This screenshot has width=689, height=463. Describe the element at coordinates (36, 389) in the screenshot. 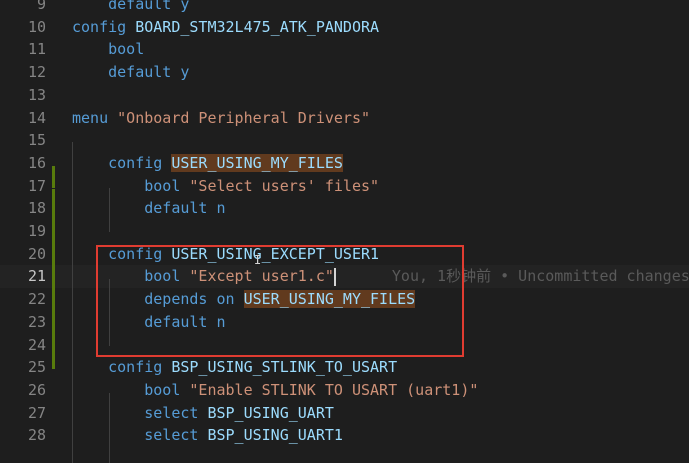

I see `line-number: 26` at that location.